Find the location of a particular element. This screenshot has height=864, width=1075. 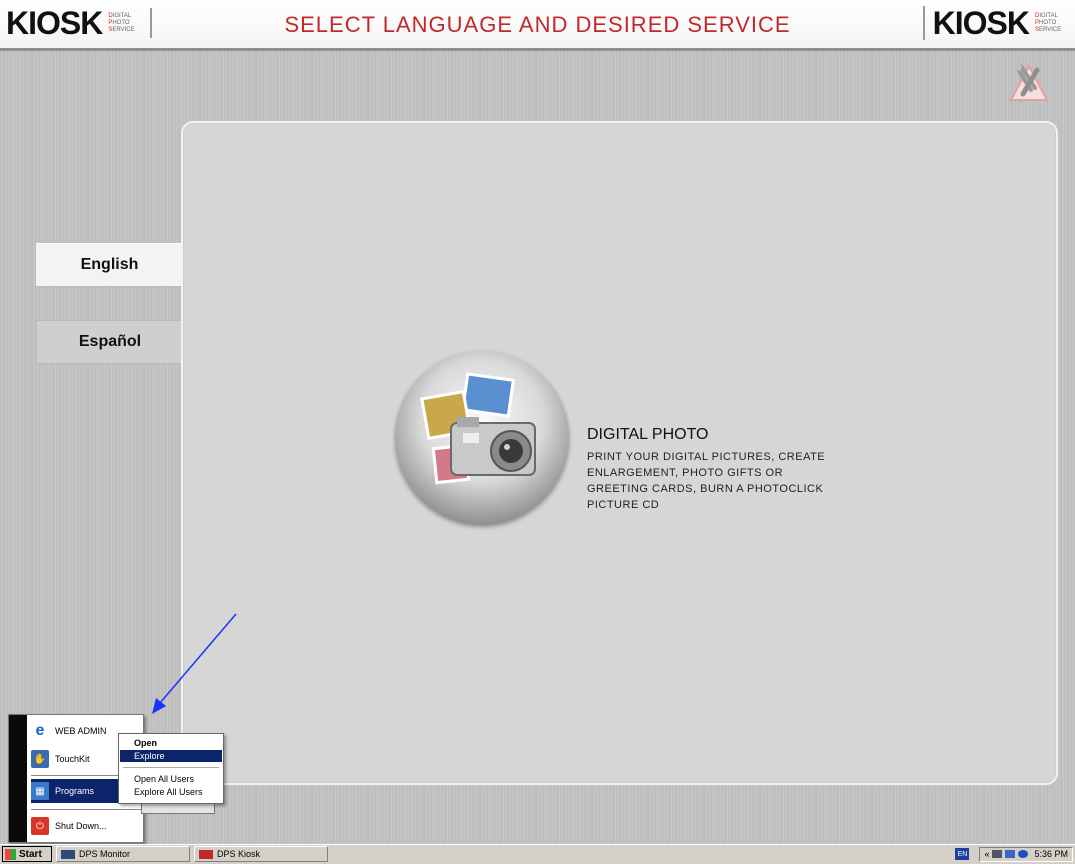

language-indicator: EN is located at coordinates (962, 854).